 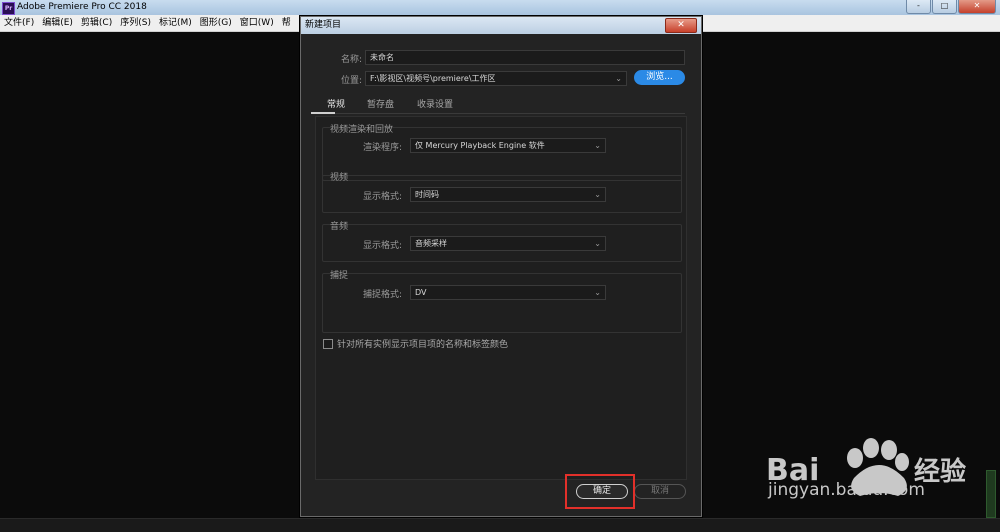 What do you see at coordinates (383, 197) in the screenshot?
I see `video-format-label: 显示格式:` at bounding box center [383, 197].